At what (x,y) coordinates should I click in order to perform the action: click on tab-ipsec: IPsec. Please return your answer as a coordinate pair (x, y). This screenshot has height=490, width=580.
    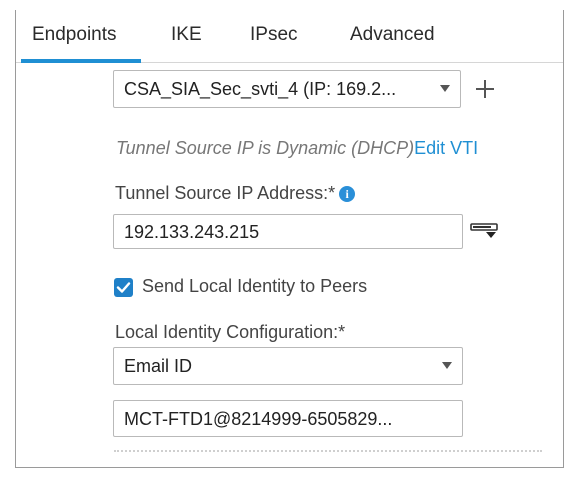
    Looking at the image, I should click on (274, 35).